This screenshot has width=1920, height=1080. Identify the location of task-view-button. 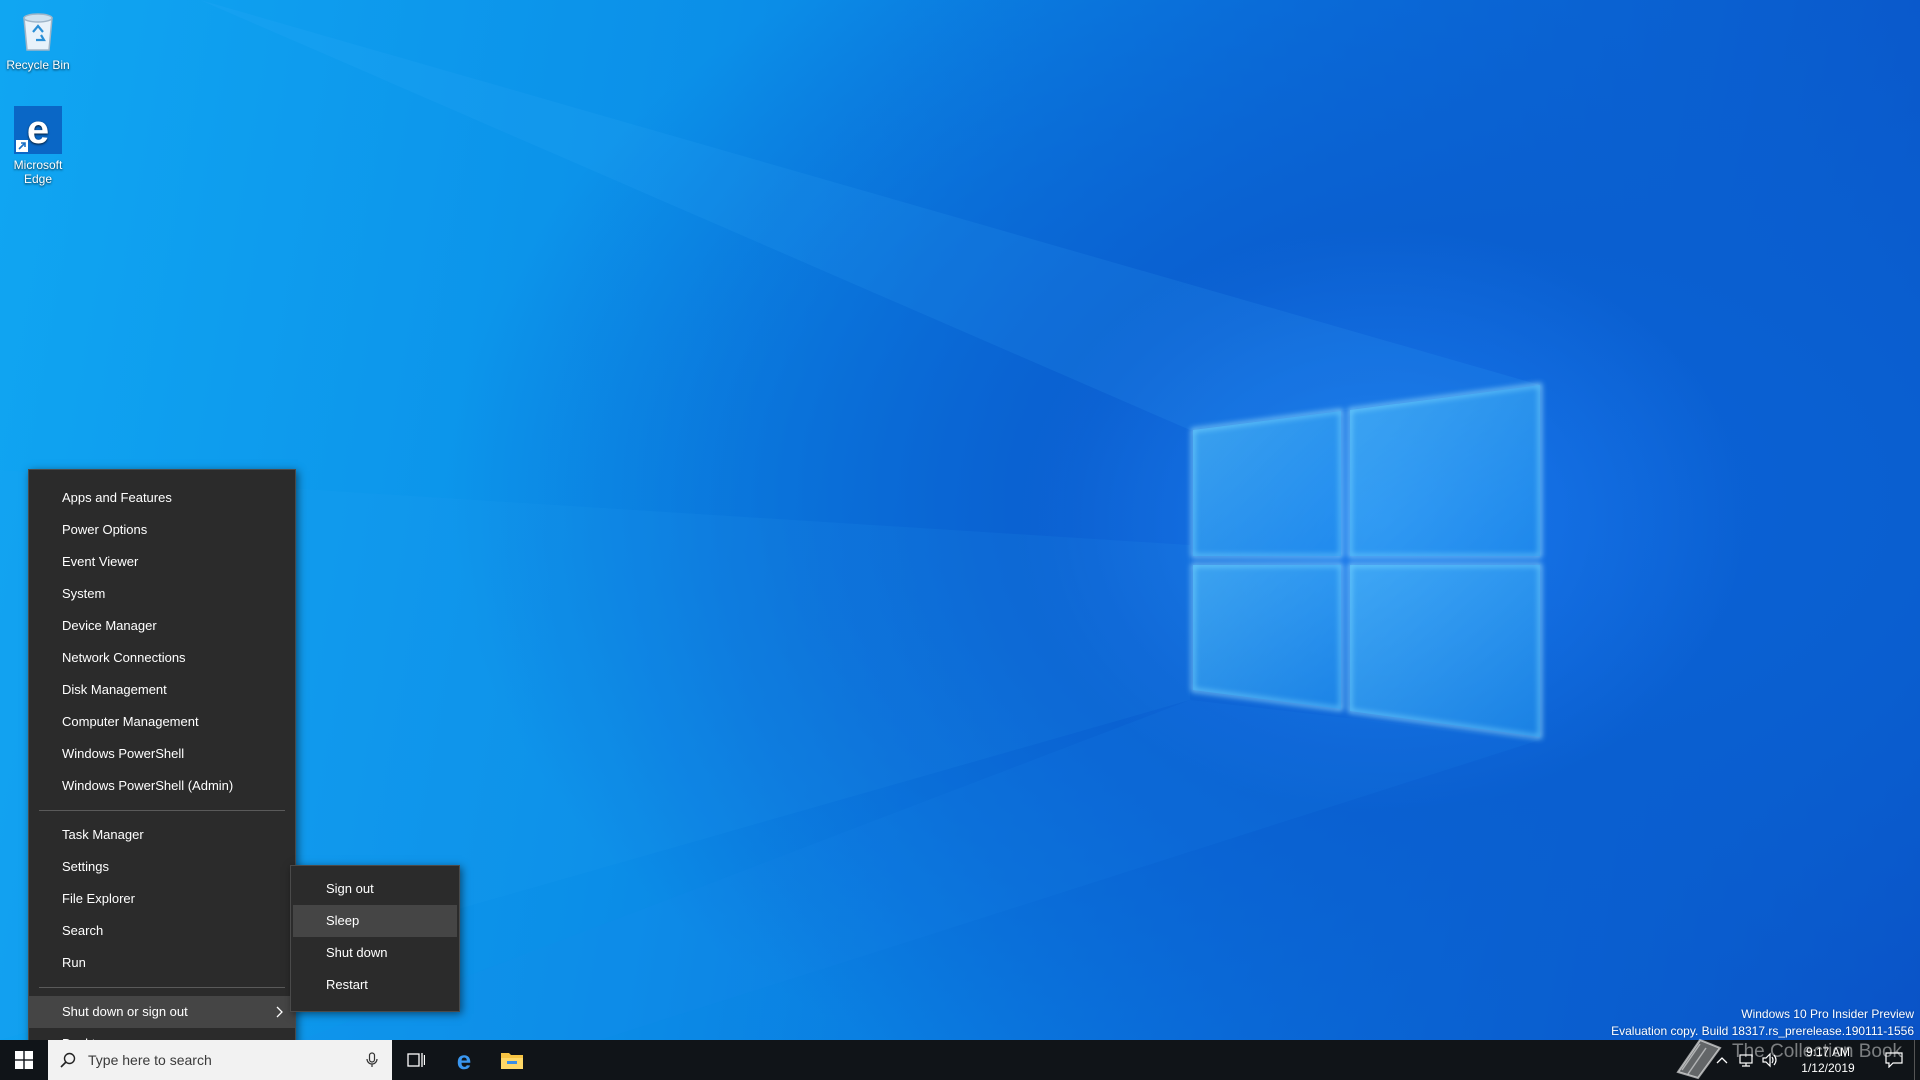
(416, 1060).